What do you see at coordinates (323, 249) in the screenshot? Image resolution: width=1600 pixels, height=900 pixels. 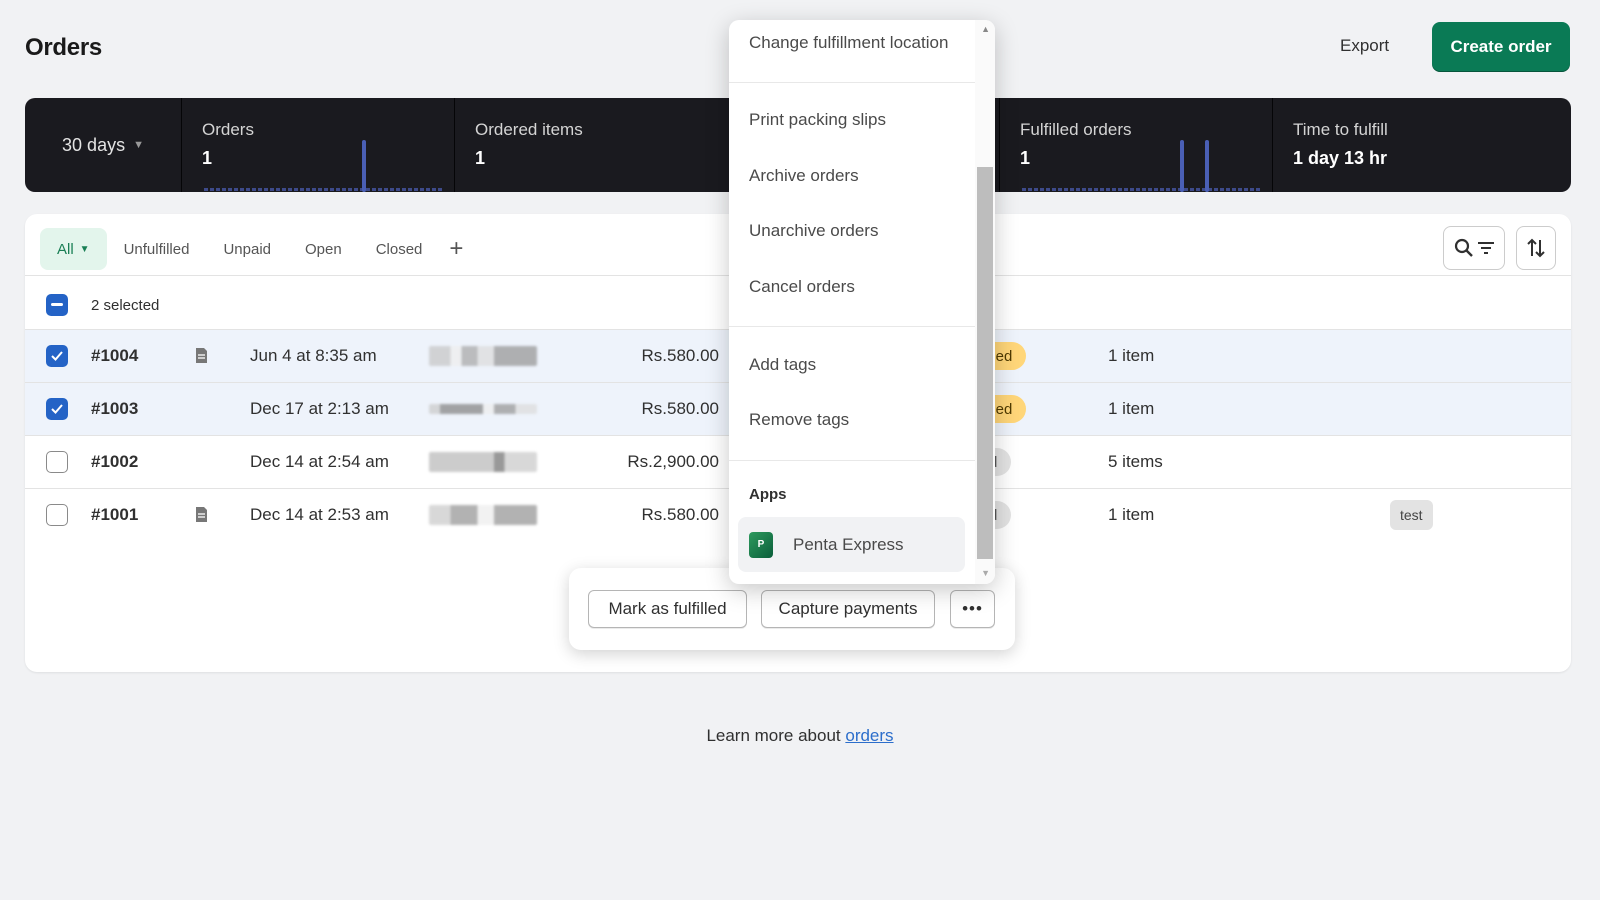 I see `tab-open: Open` at bounding box center [323, 249].